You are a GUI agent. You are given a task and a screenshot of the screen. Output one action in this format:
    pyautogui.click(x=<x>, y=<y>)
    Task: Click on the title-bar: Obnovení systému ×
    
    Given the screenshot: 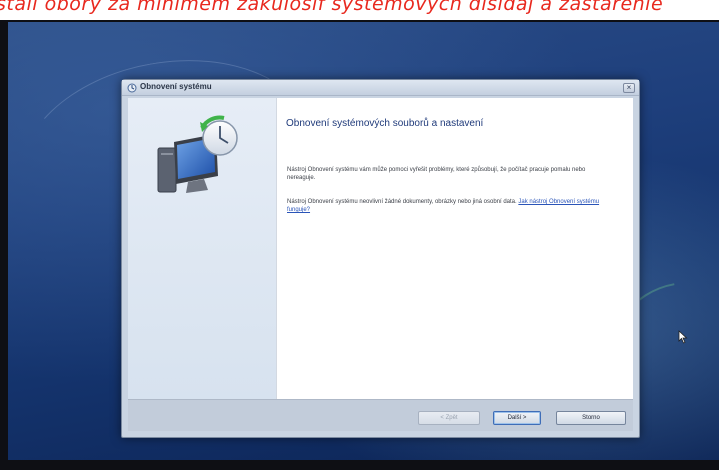 What is the action you would take?
    pyautogui.click(x=380, y=88)
    